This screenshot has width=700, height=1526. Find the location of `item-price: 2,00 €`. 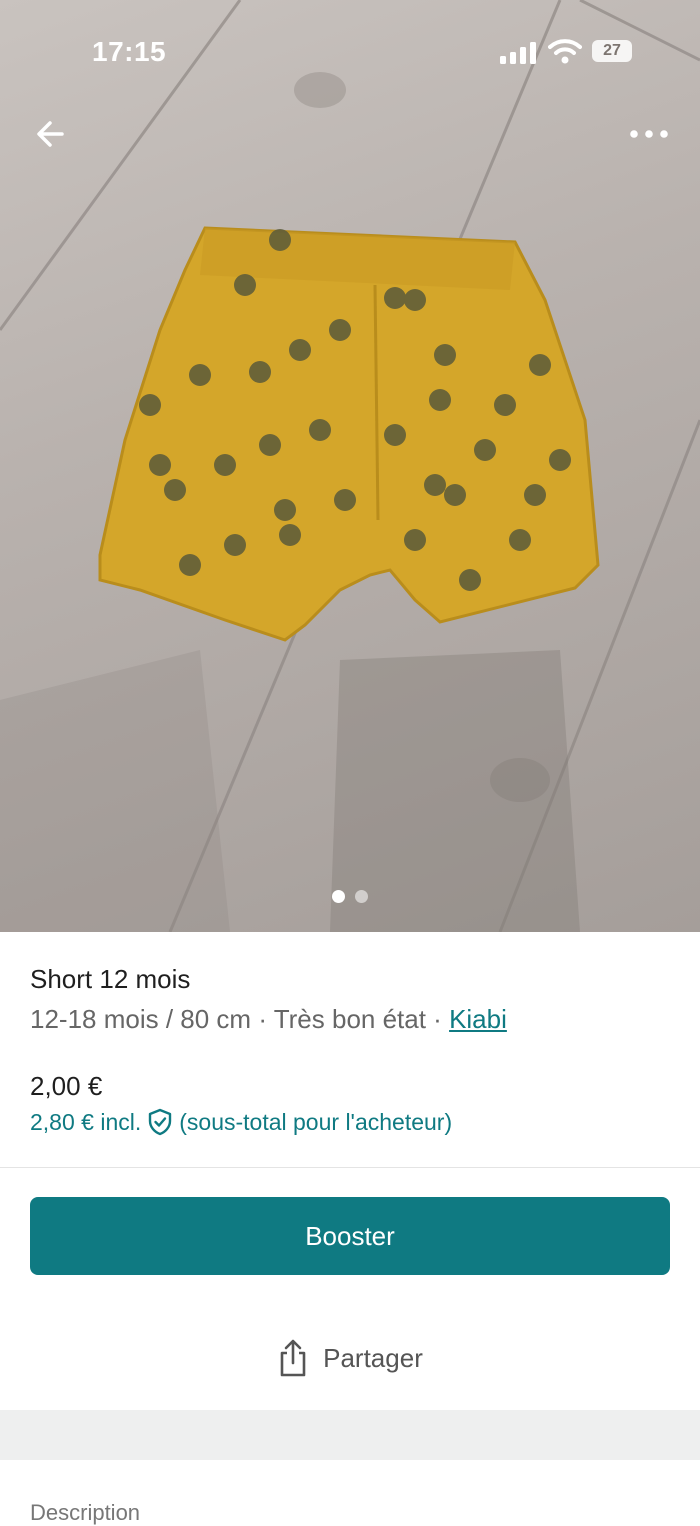

item-price: 2,00 € is located at coordinates (66, 1086).